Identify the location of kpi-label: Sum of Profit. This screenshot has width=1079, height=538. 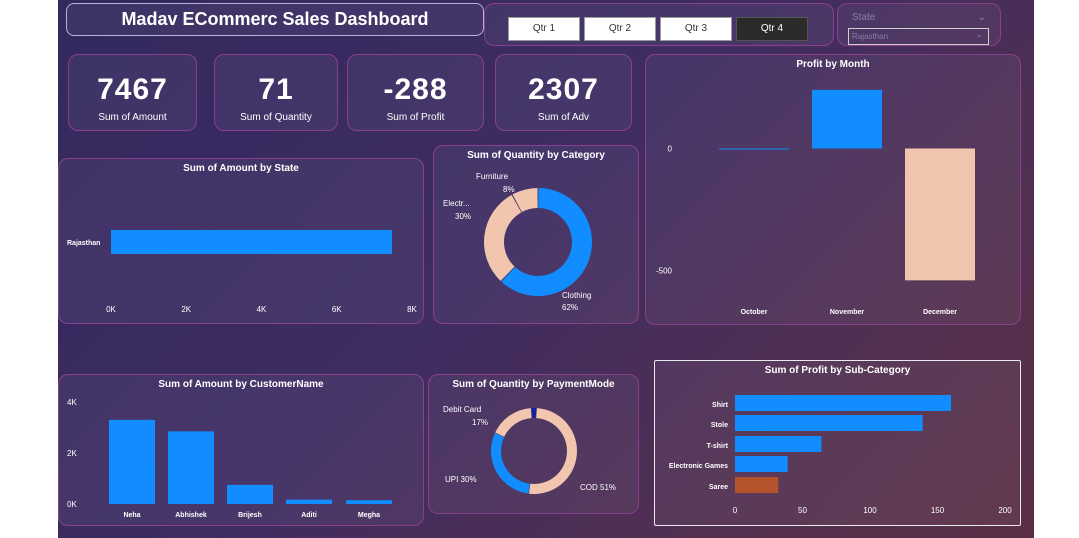
(415, 117).